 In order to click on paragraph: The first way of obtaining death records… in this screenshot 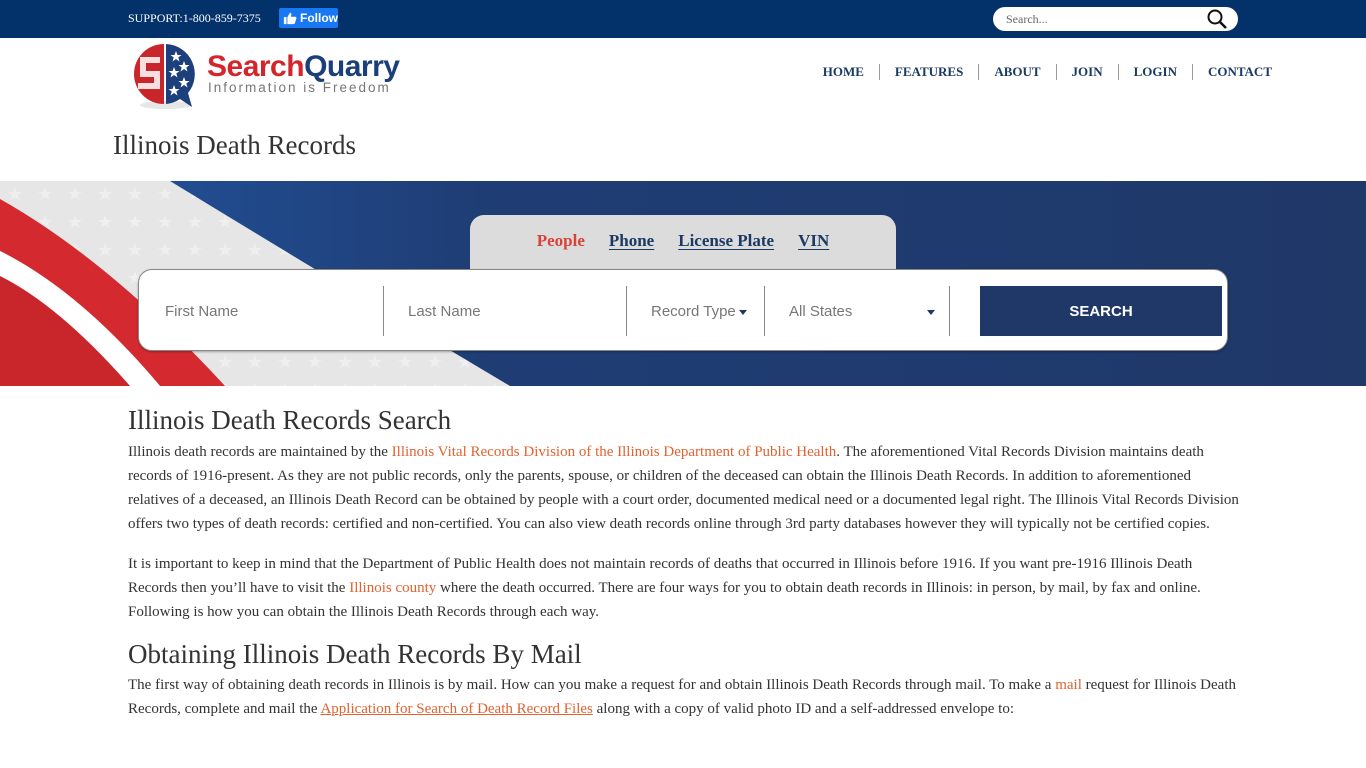, I will do `click(682, 697)`.